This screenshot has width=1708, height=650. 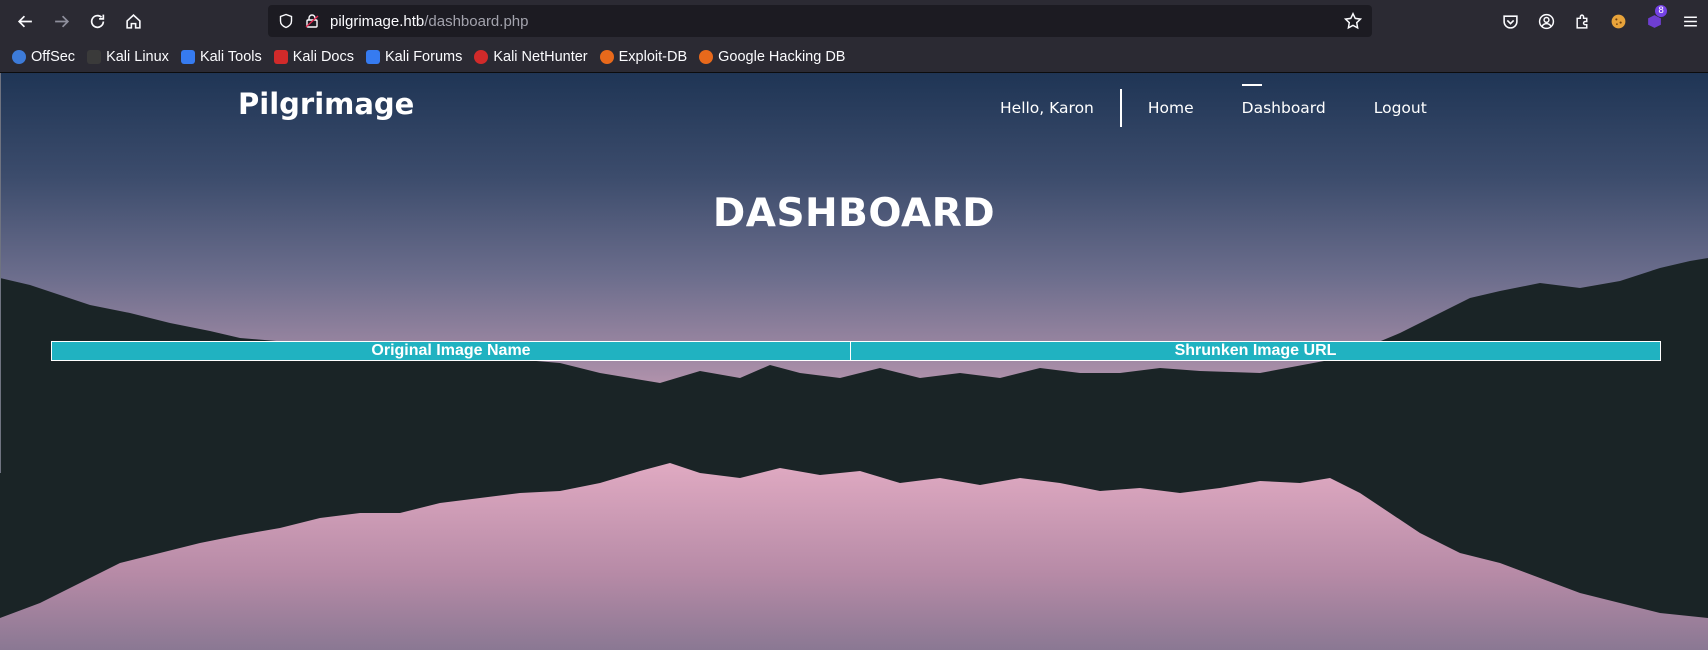 I want to click on cookie-icon, so click(x=1618, y=21).